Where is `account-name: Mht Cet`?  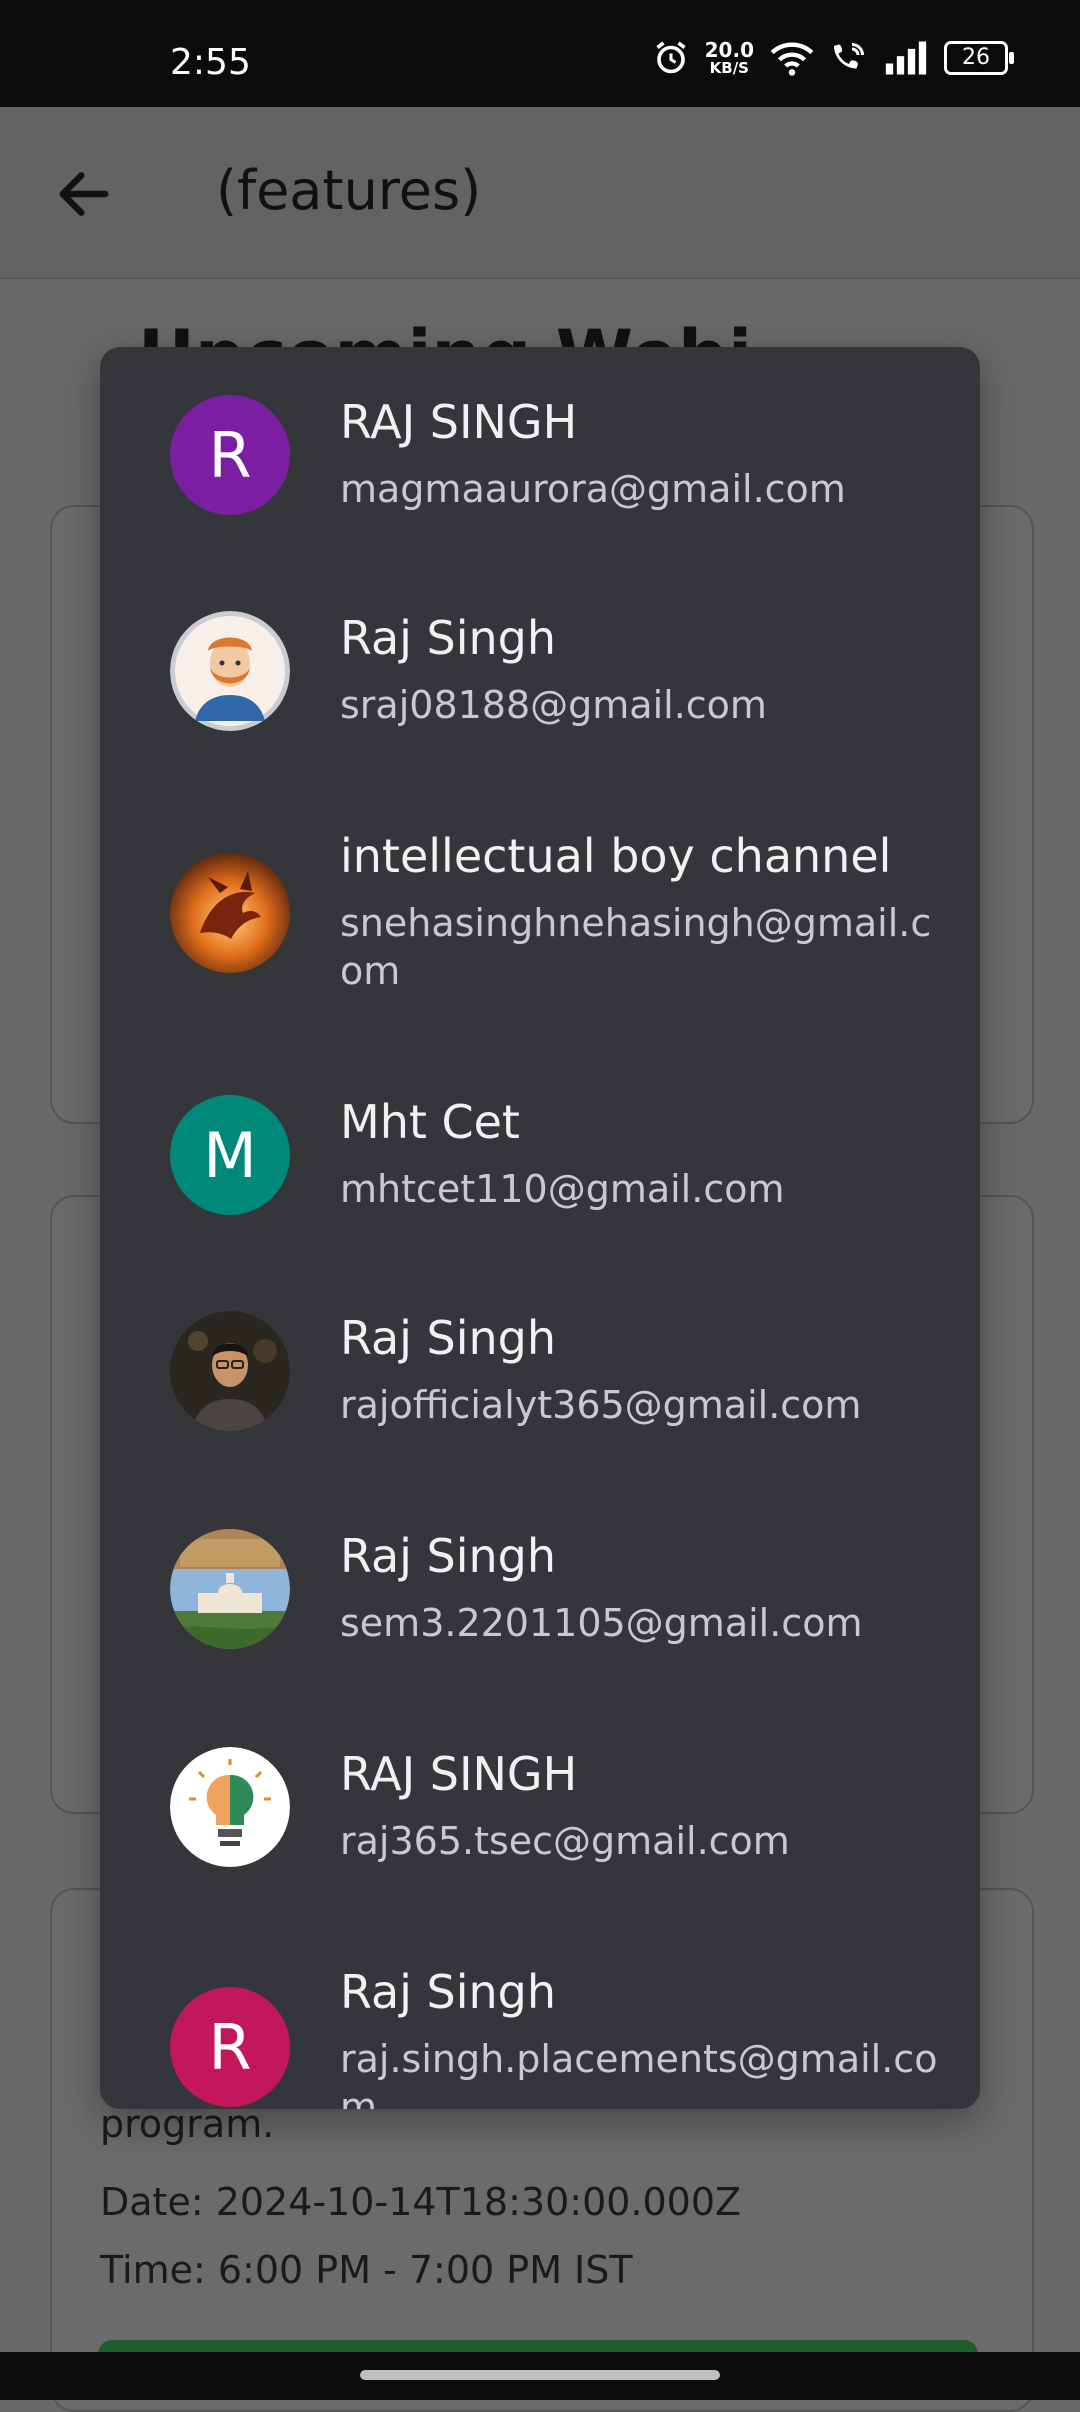
account-name: Mht Cet is located at coordinates (430, 1122).